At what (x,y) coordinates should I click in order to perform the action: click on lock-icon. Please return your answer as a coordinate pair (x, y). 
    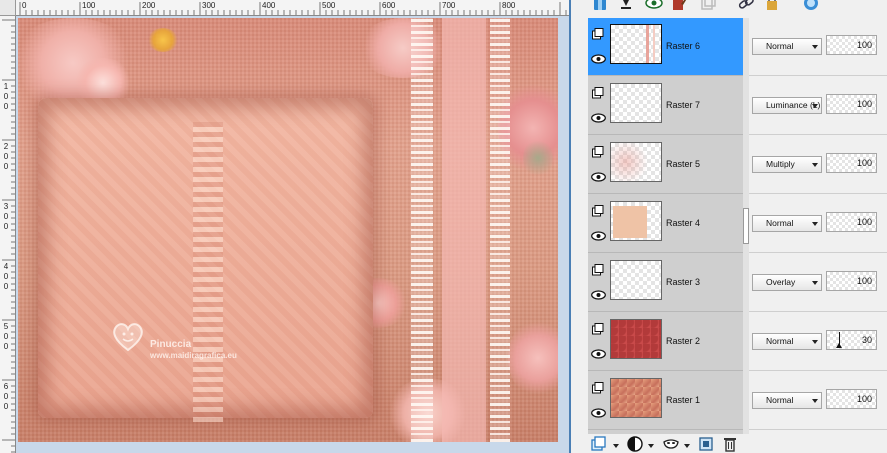
    Looking at the image, I should click on (773, 6).